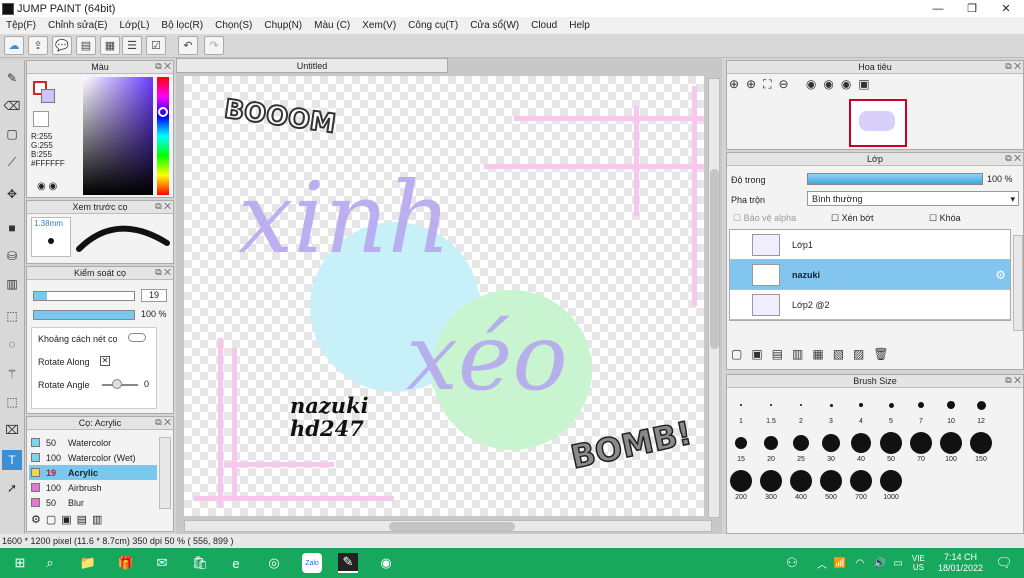  Describe the element at coordinates (69, 519) in the screenshot. I see `brush-list-actions: ⚙▢▣▤▥` at that location.